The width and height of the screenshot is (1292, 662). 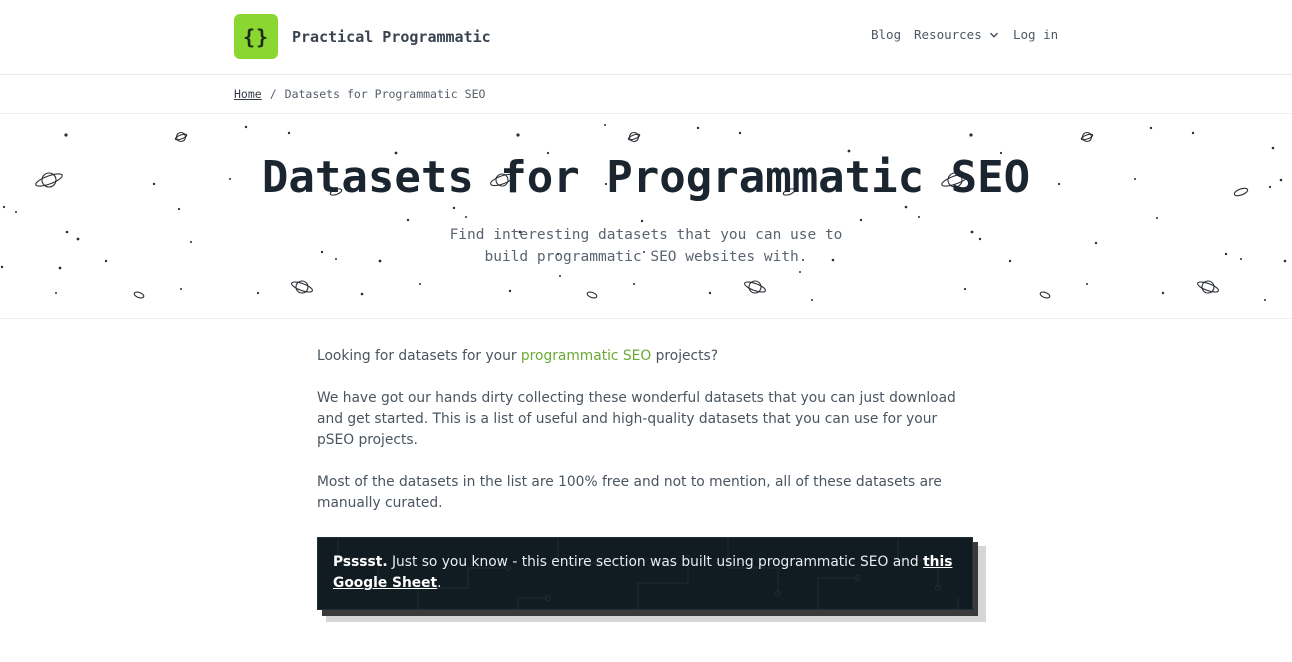 I want to click on page-title: Datasets for Programmatic SEO, so click(x=646, y=177).